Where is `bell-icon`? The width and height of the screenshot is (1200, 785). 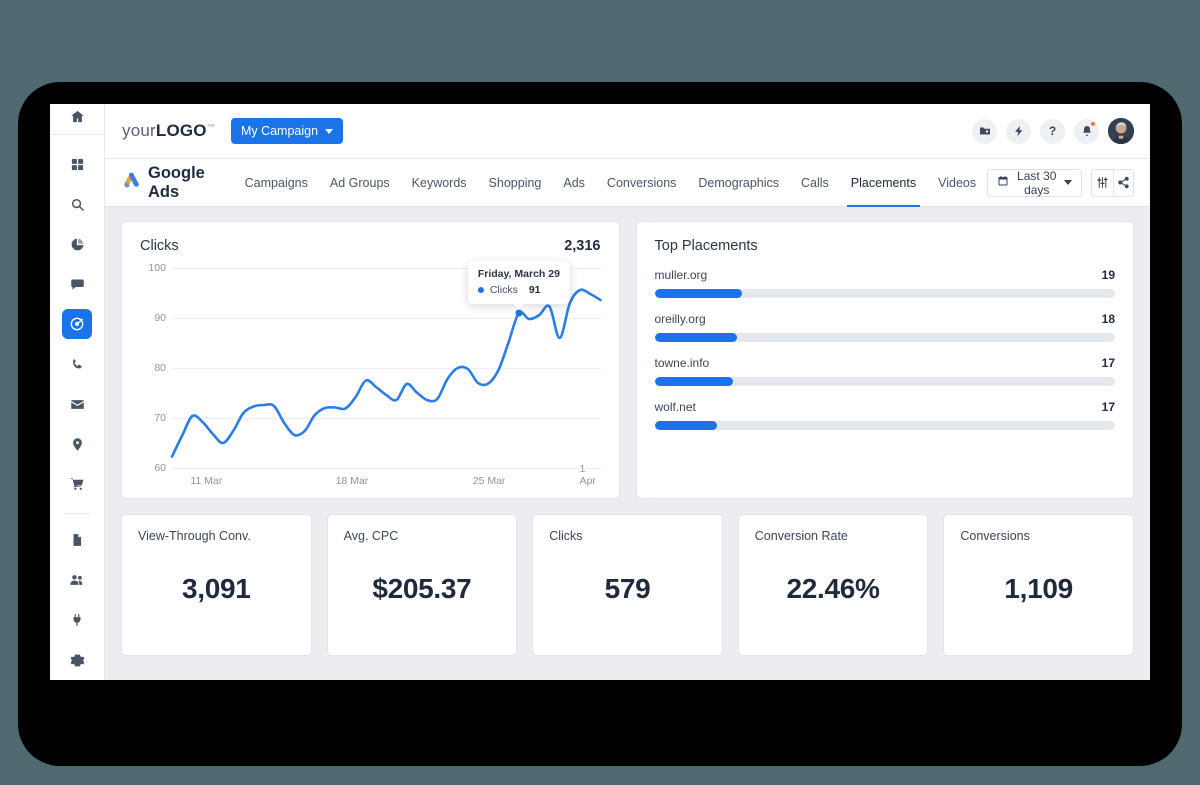
bell-icon is located at coordinates (1086, 131).